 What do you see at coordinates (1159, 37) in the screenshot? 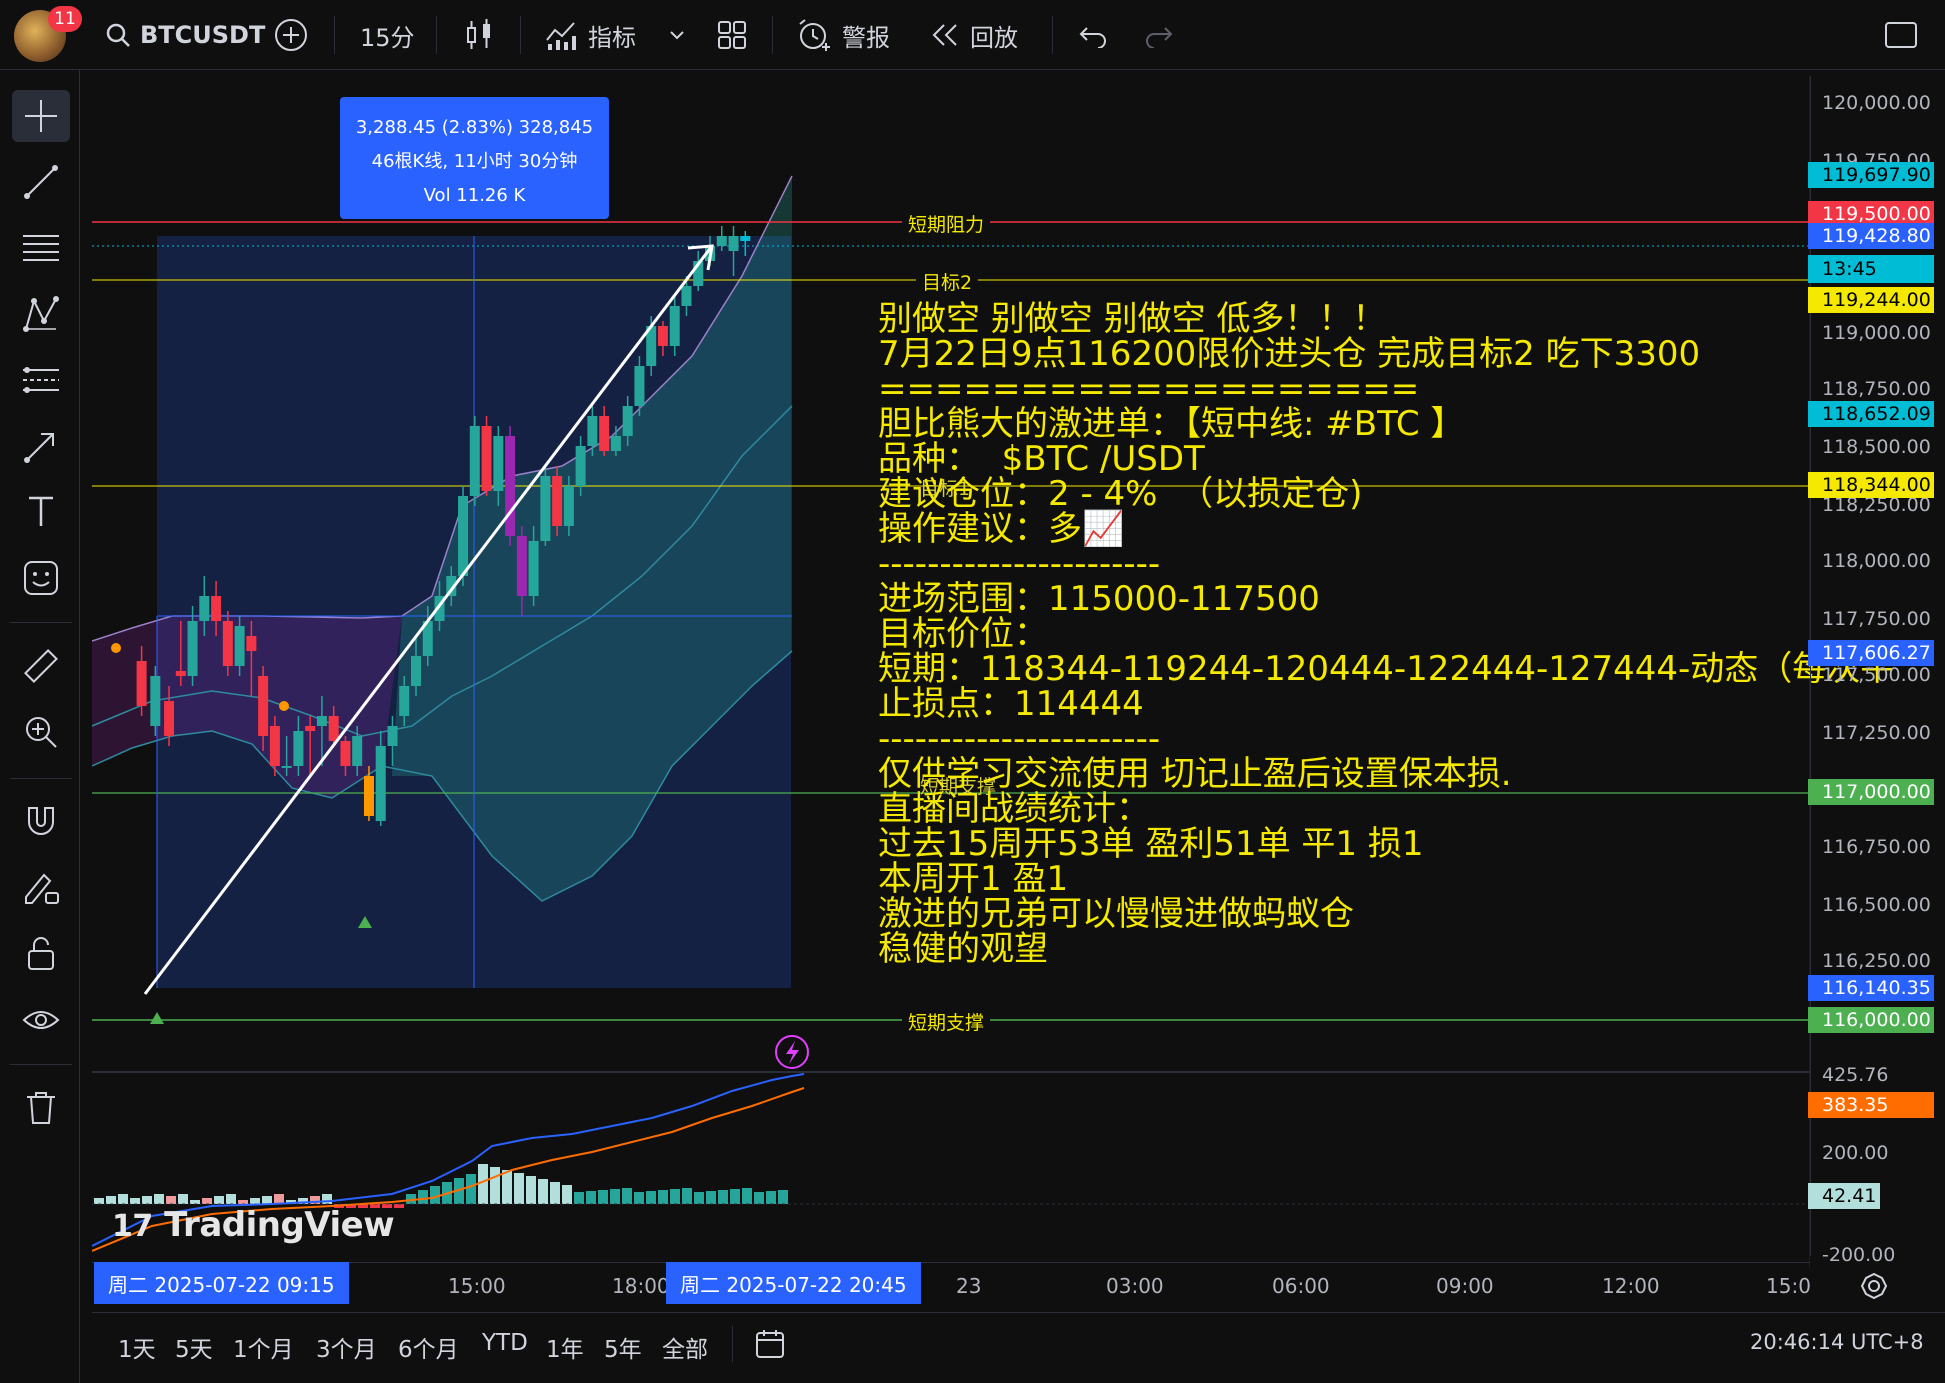
I see `redo-icon` at bounding box center [1159, 37].